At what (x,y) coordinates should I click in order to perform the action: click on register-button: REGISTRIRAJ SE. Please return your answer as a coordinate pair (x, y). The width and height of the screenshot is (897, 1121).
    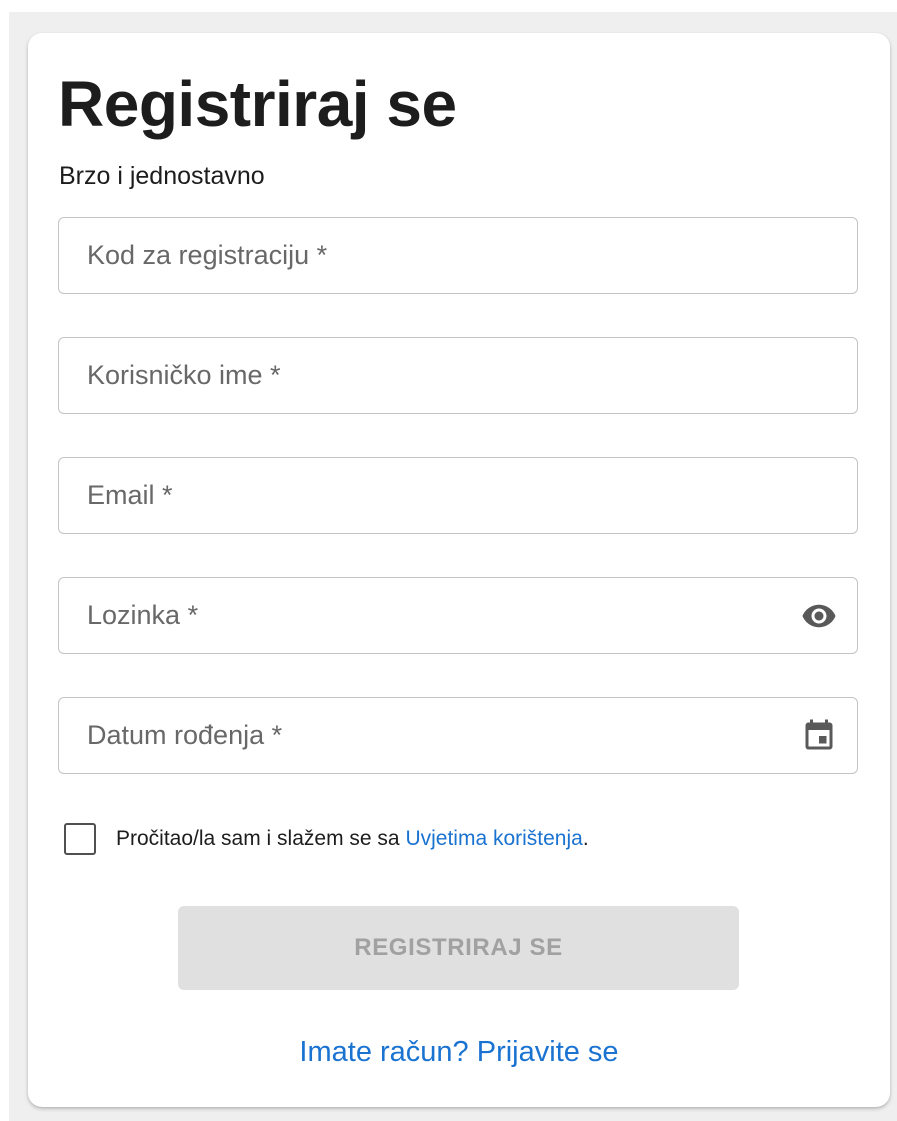
    Looking at the image, I should click on (458, 948).